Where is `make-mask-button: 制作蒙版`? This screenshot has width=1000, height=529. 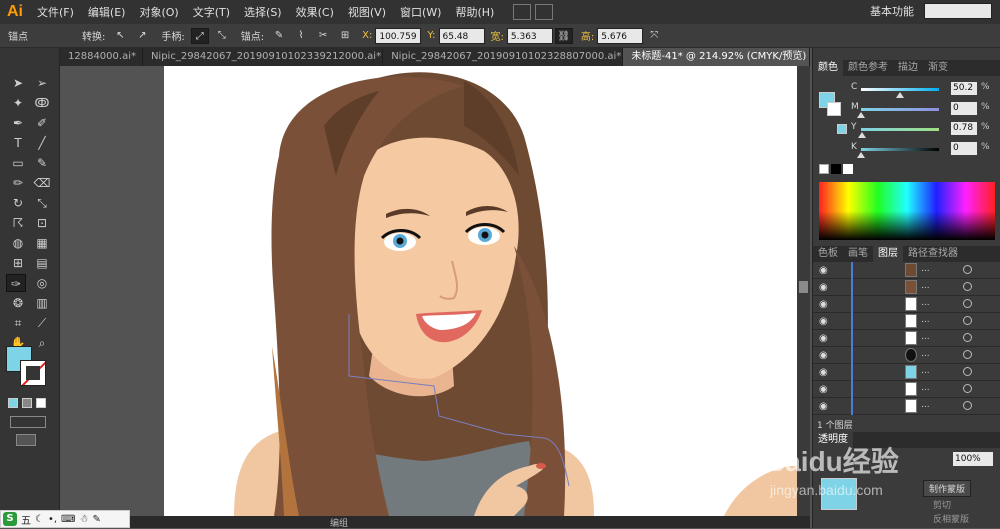
make-mask-button: 制作蒙版 is located at coordinates (947, 488).